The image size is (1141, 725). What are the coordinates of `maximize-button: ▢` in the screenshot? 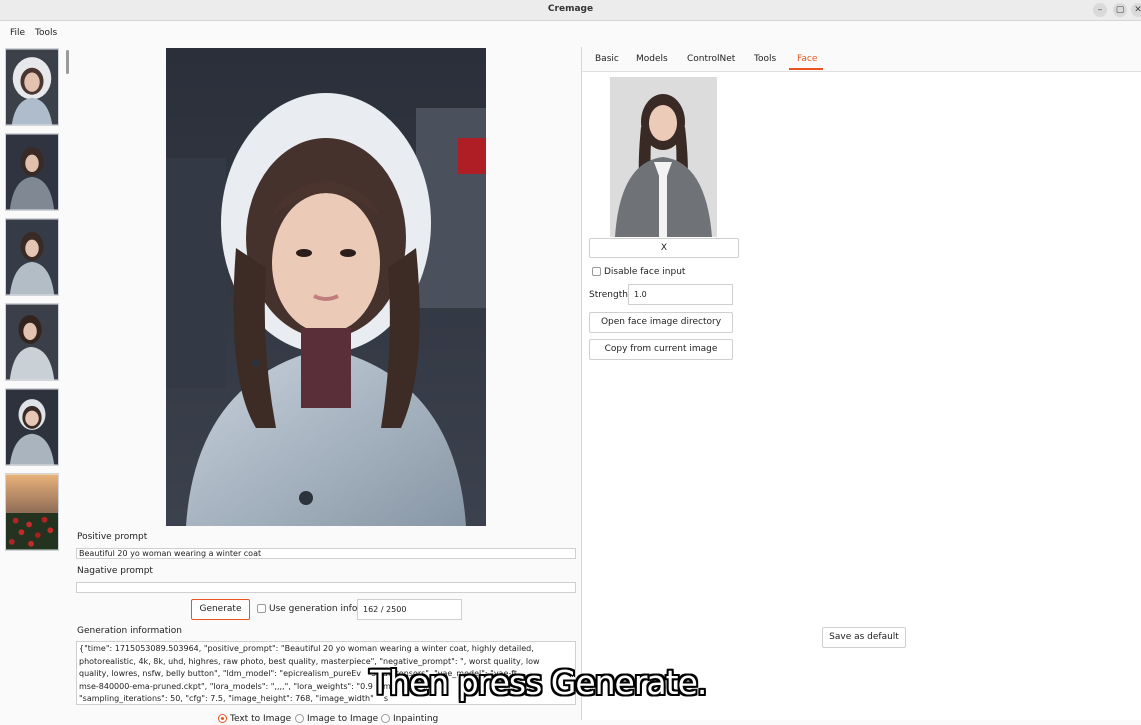 It's located at (1120, 10).